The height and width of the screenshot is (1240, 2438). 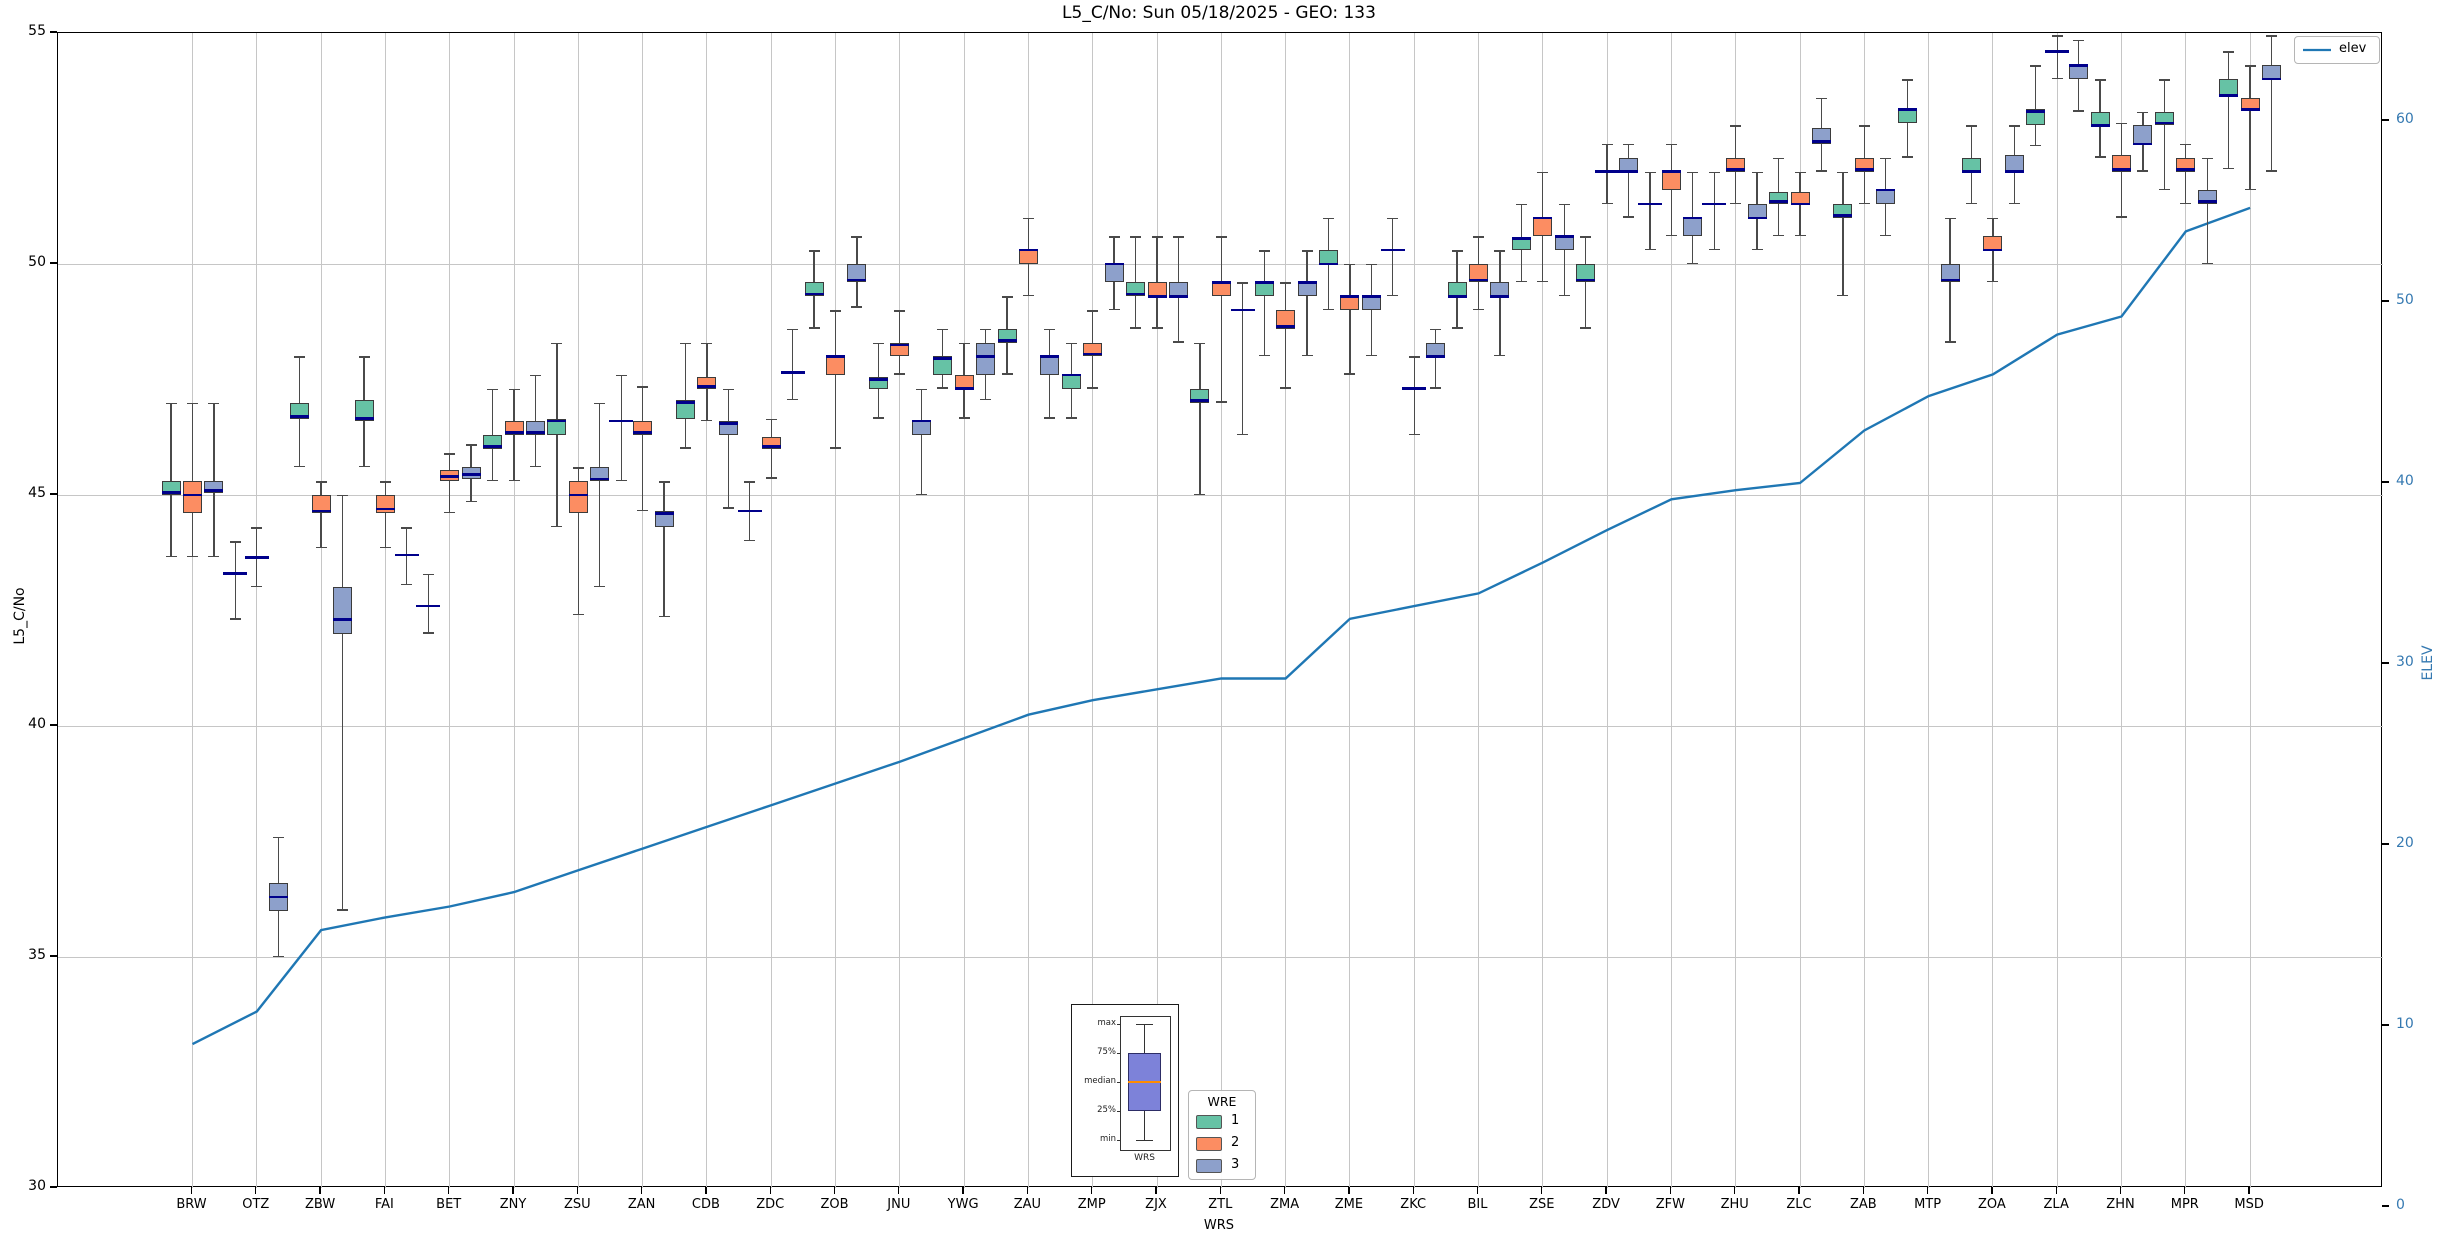 What do you see at coordinates (37, 31) in the screenshot?
I see `y-tick-label: 55` at bounding box center [37, 31].